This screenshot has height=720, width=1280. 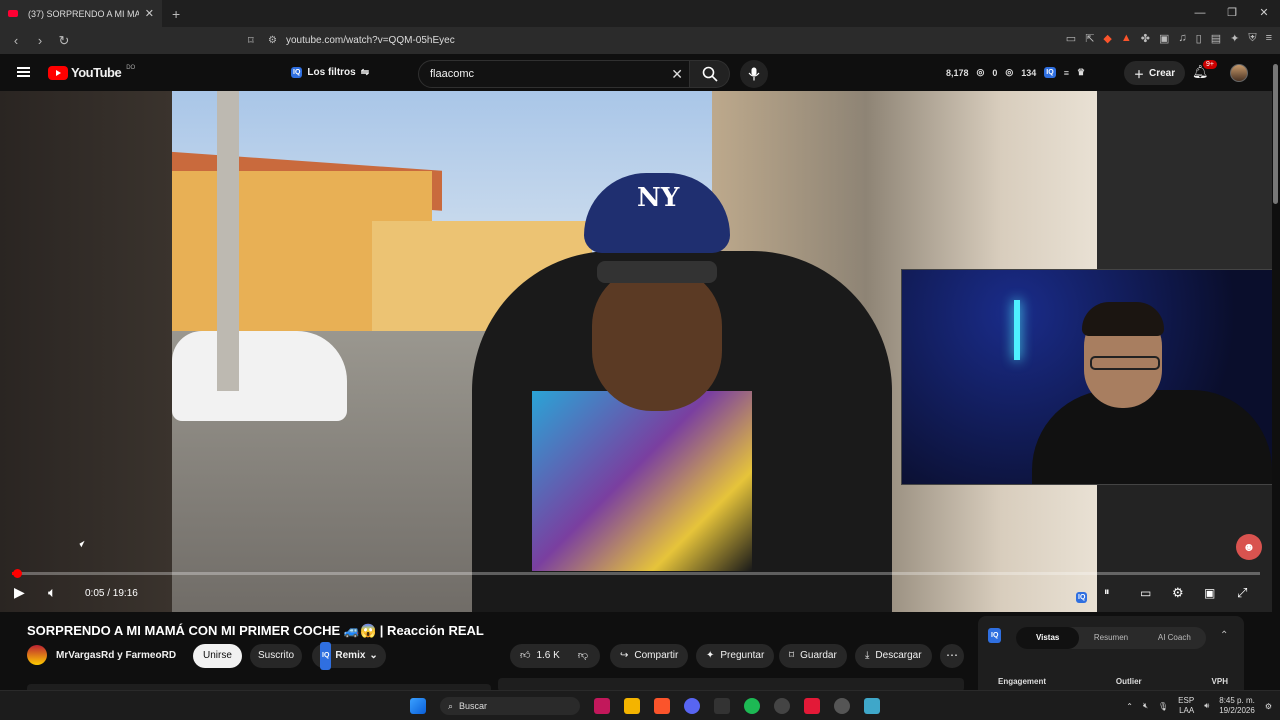 I want to click on tray-chevron-icon: ⌃, so click(x=1129, y=706).